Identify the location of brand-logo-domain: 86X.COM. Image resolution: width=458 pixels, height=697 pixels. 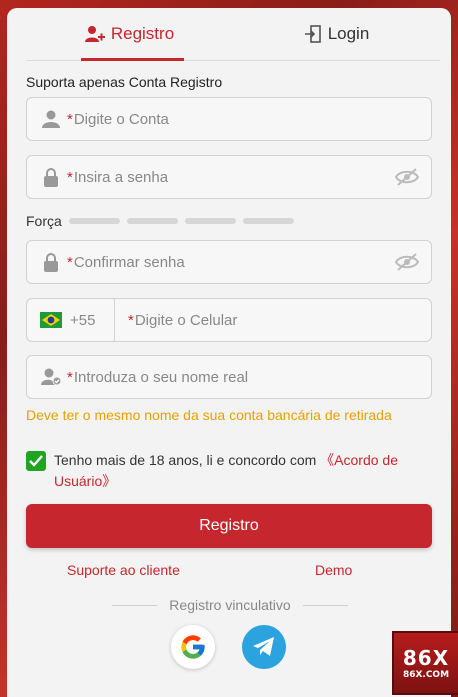
(426, 675).